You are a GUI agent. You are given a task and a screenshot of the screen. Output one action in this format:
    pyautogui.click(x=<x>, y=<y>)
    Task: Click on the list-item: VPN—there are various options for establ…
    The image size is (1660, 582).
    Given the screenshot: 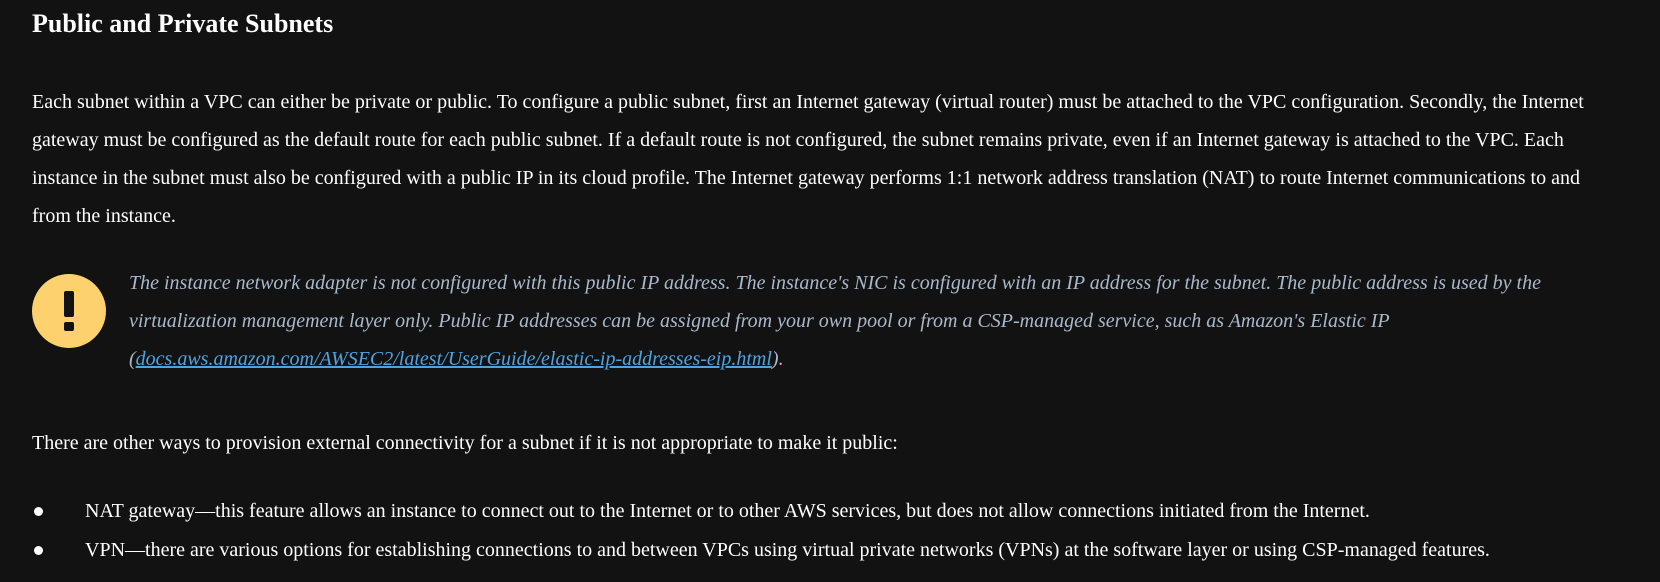 What is the action you would take?
    pyautogui.click(x=832, y=550)
    